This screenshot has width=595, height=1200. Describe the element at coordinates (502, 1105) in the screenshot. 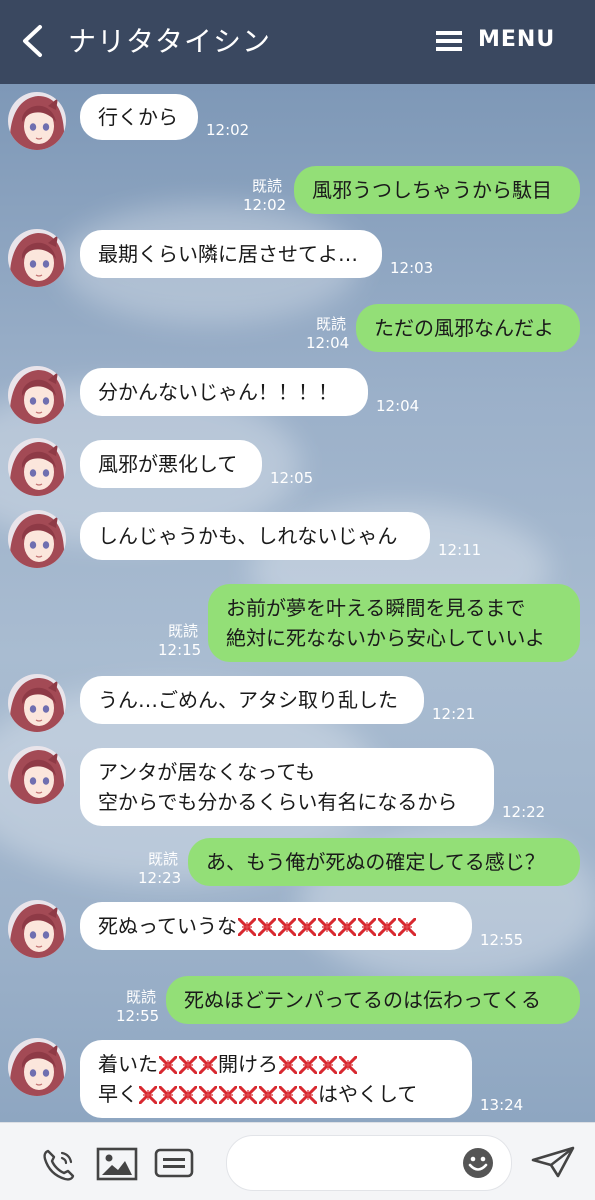

I see `message-time: 13:24` at that location.